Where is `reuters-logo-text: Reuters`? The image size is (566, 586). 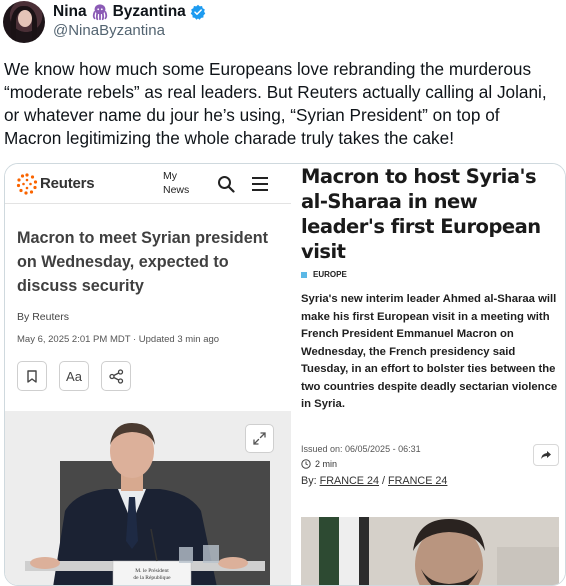
reuters-logo-text: Reuters is located at coordinates (67, 183).